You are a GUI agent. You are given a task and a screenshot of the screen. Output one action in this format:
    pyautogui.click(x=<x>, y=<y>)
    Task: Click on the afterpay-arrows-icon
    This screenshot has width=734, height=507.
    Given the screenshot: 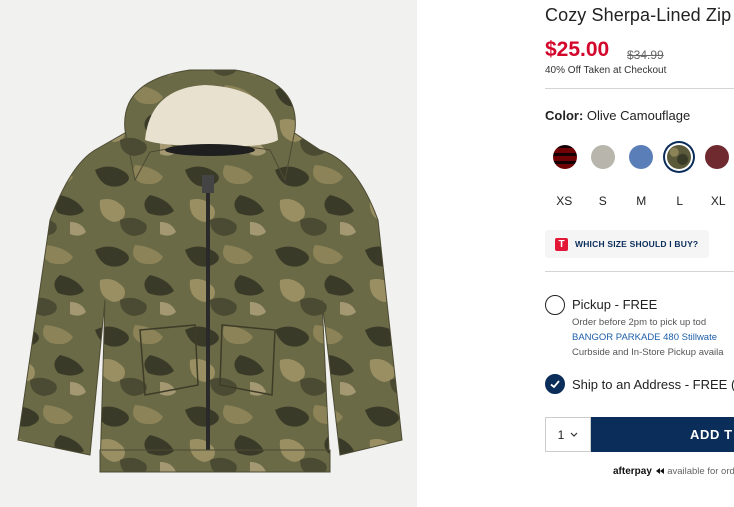 What is the action you would take?
    pyautogui.click(x=659, y=471)
    